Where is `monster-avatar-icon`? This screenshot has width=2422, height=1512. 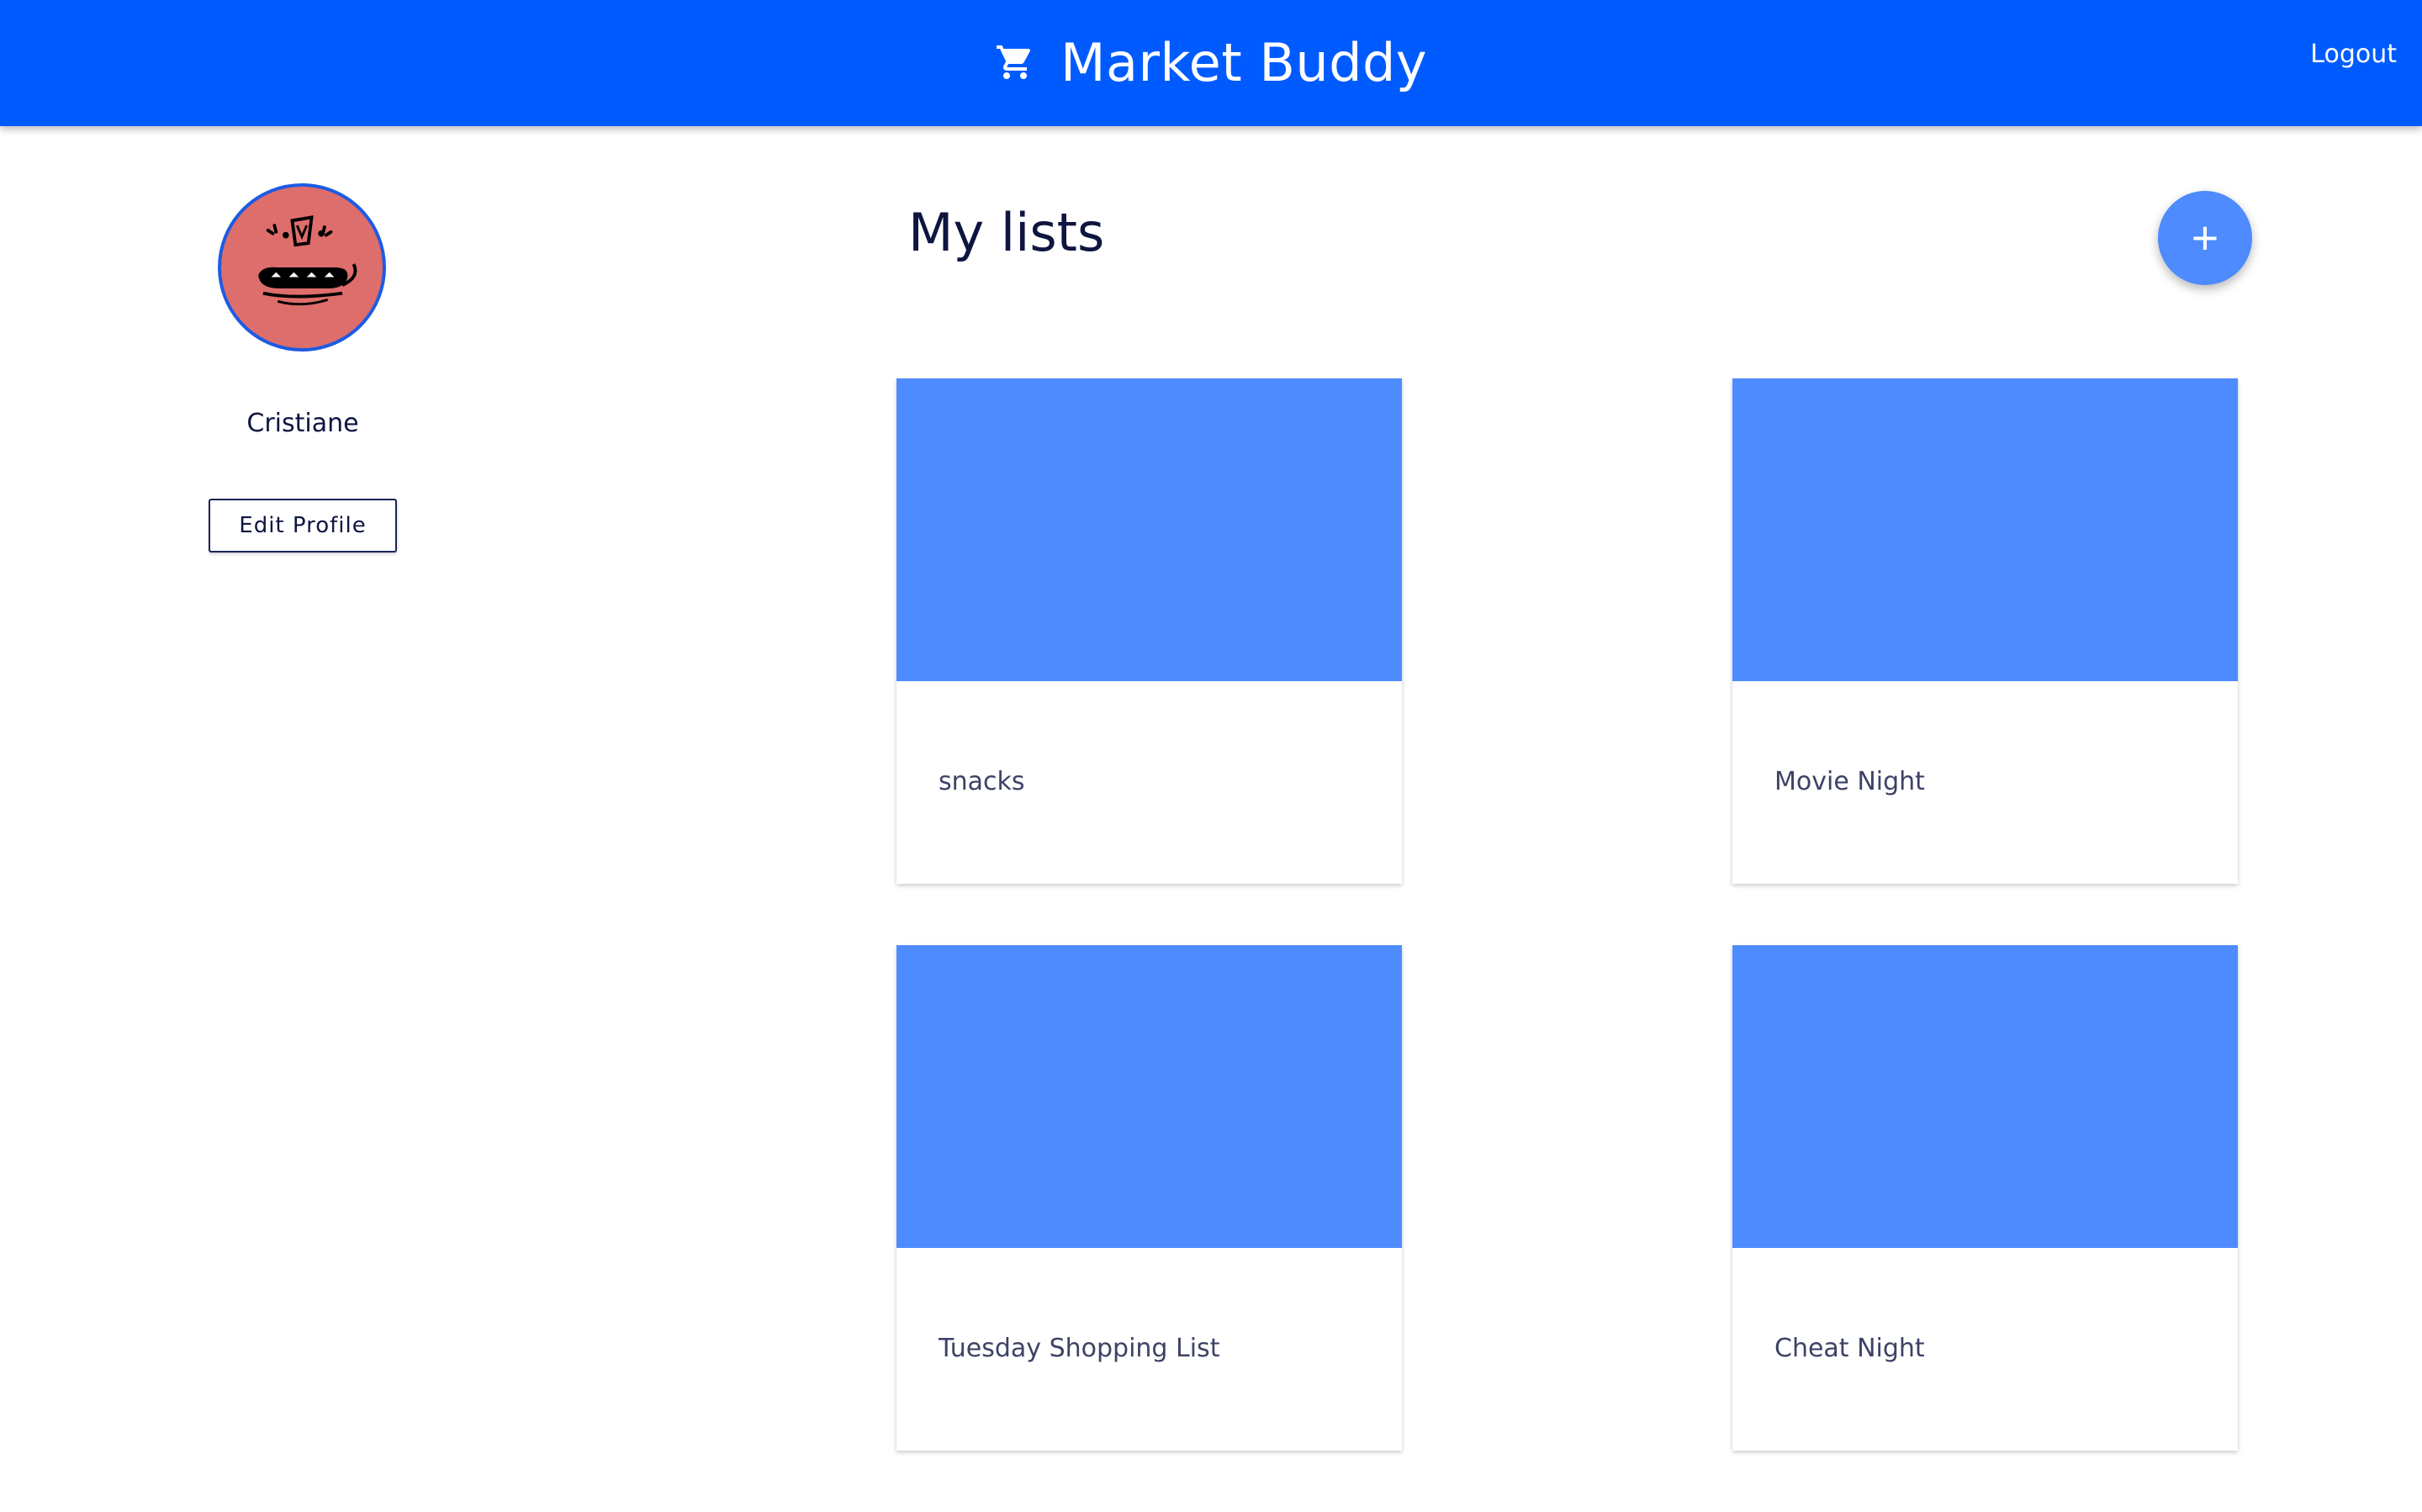 monster-avatar-icon is located at coordinates (307, 260).